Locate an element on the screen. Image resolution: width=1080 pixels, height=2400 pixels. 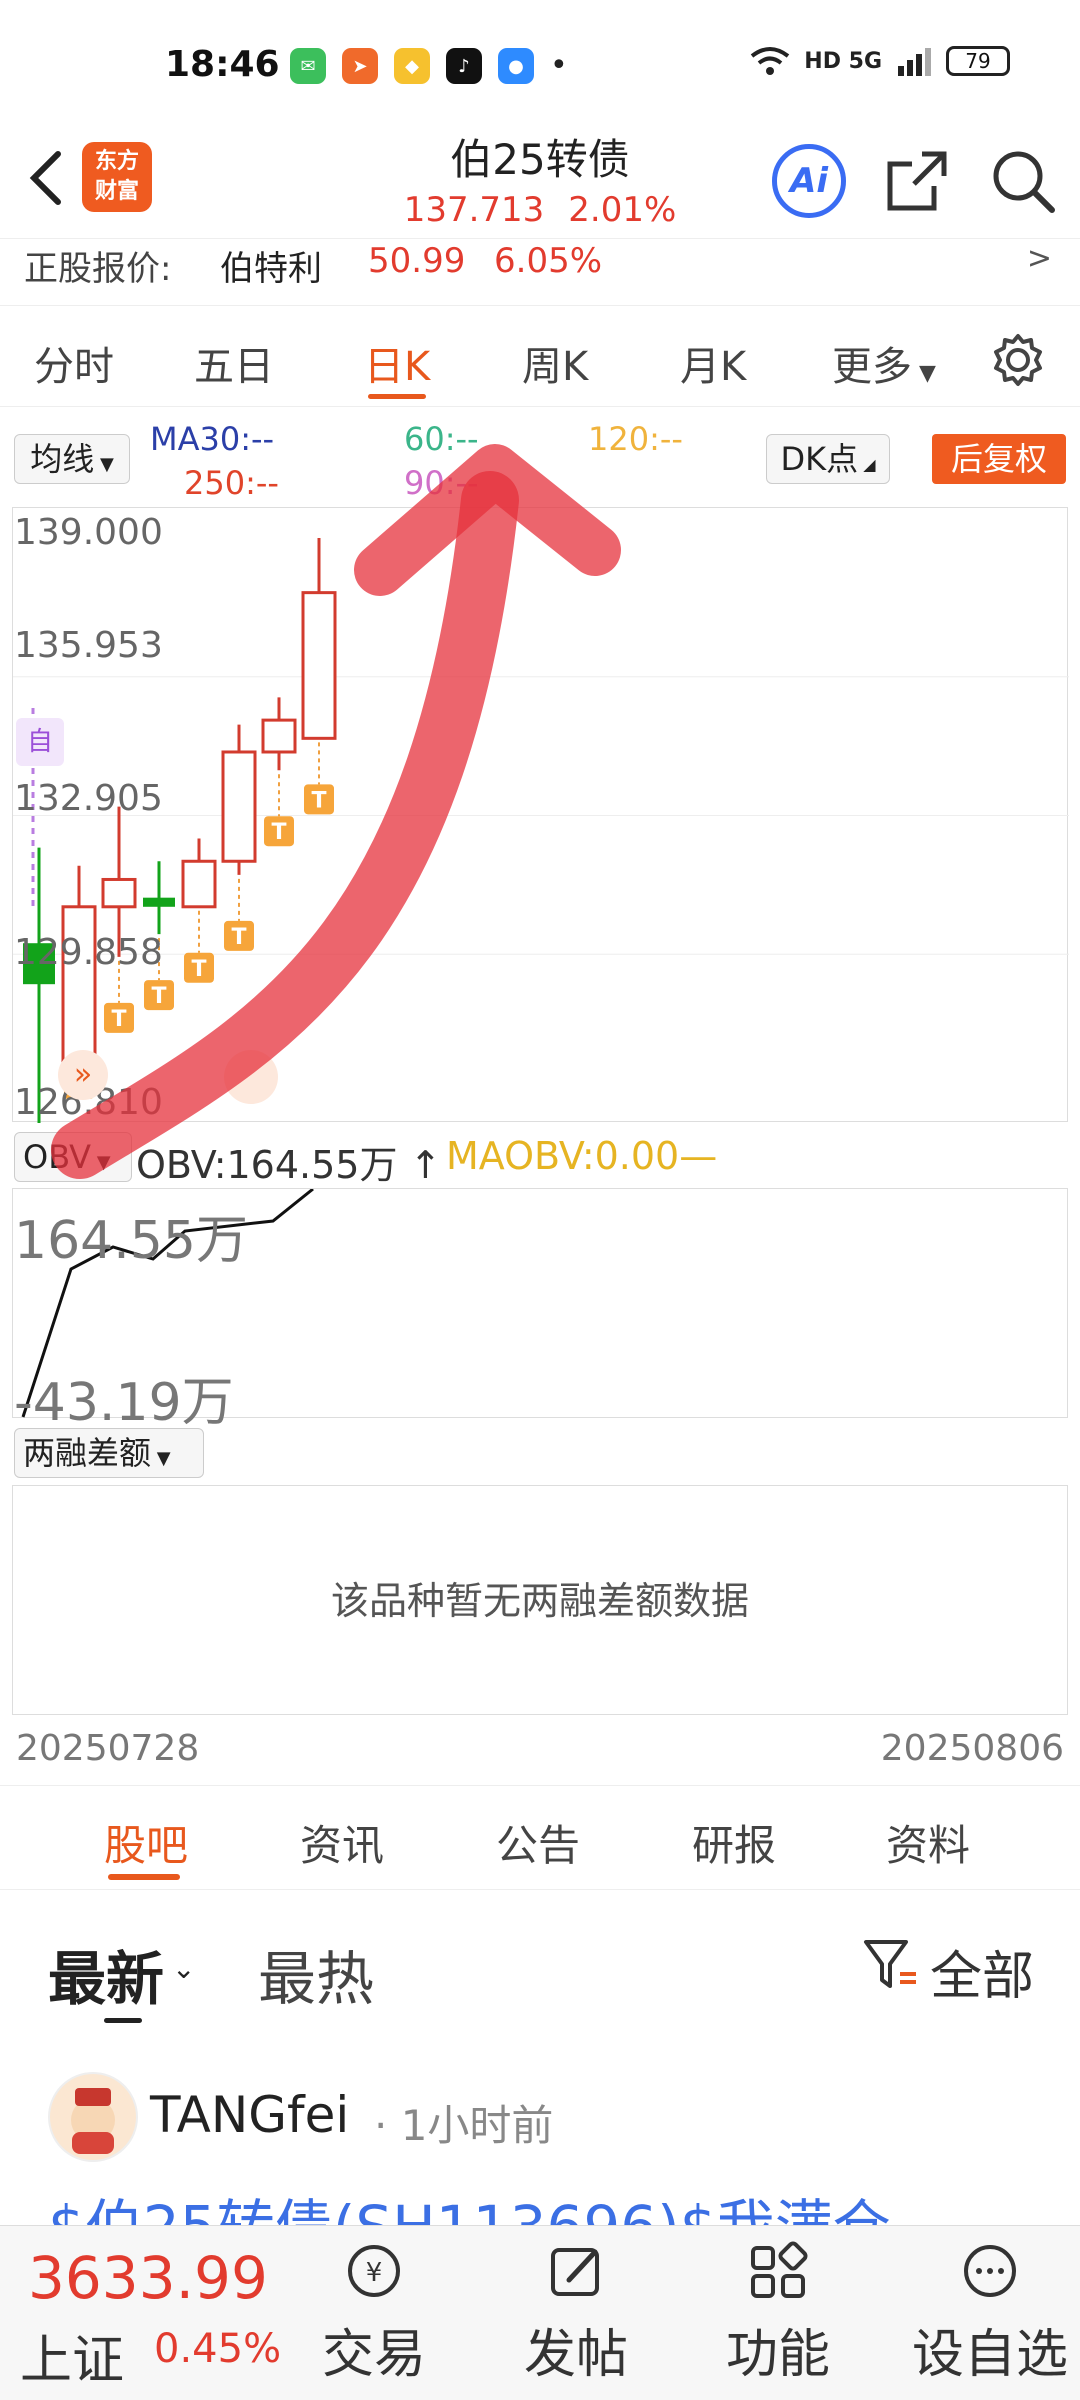
period-tabs: 分时 五日 日K 周K 月K 更多 ▼ is located at coordinates (540, 356).